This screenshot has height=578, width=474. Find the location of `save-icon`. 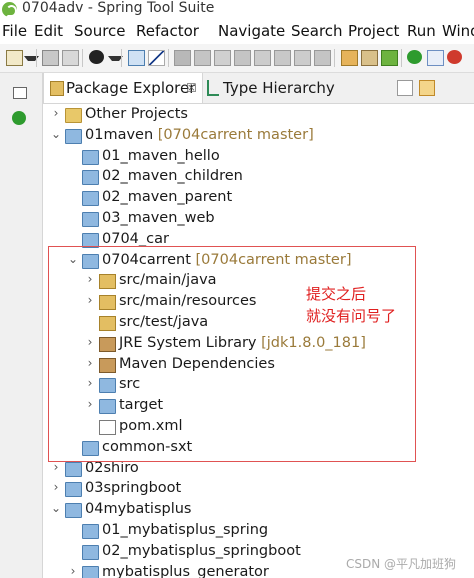

save-icon is located at coordinates (50, 58).